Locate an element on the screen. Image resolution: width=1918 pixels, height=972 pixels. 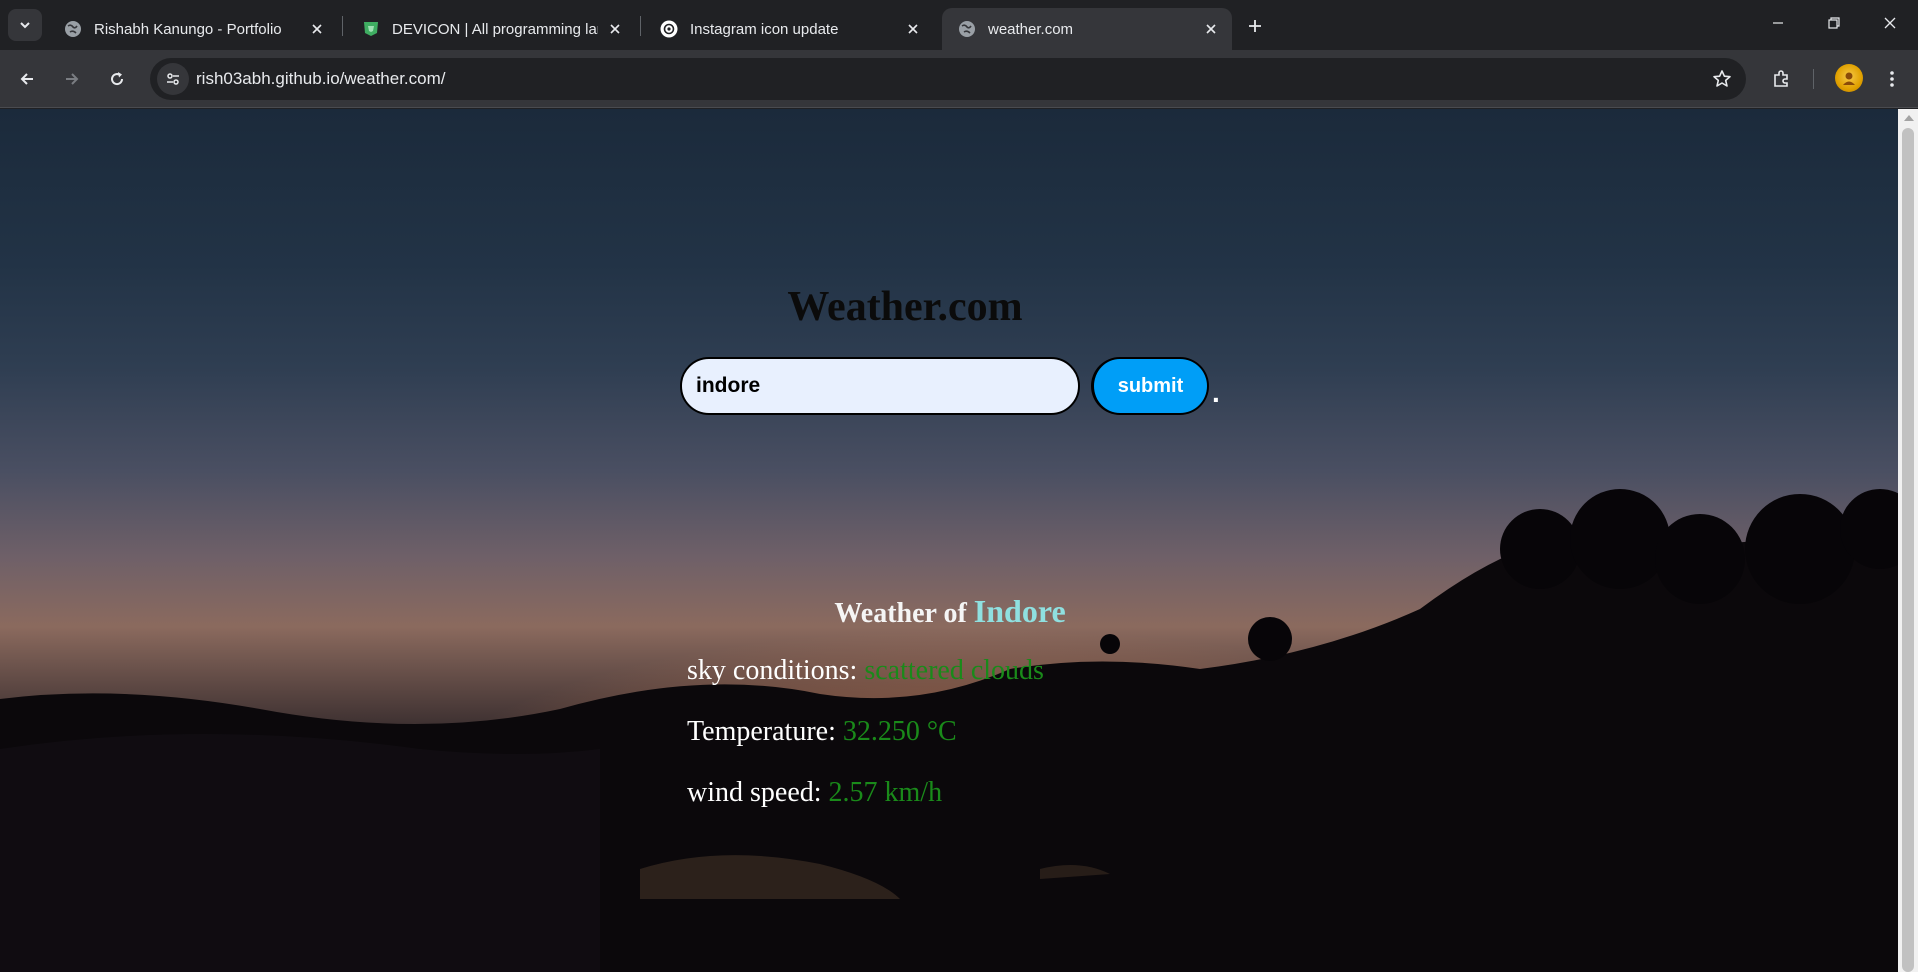
minimize-button is located at coordinates (1778, 23).